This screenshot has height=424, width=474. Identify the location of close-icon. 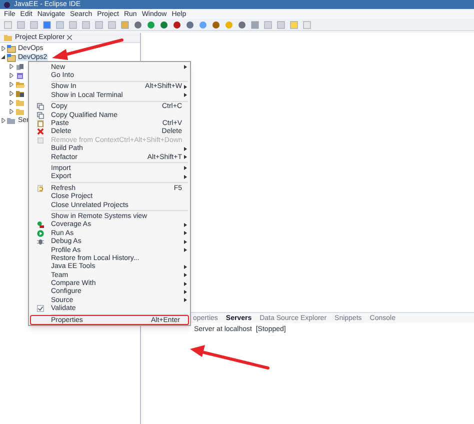
(69, 37).